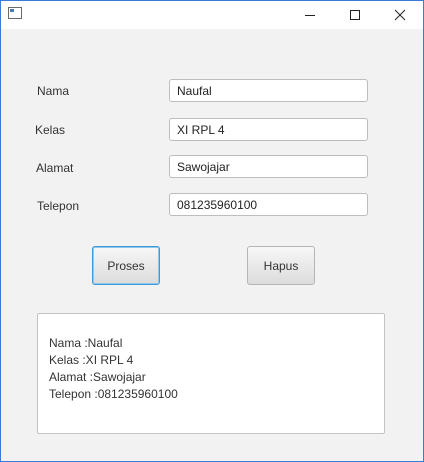  I want to click on close-icon, so click(400, 15).